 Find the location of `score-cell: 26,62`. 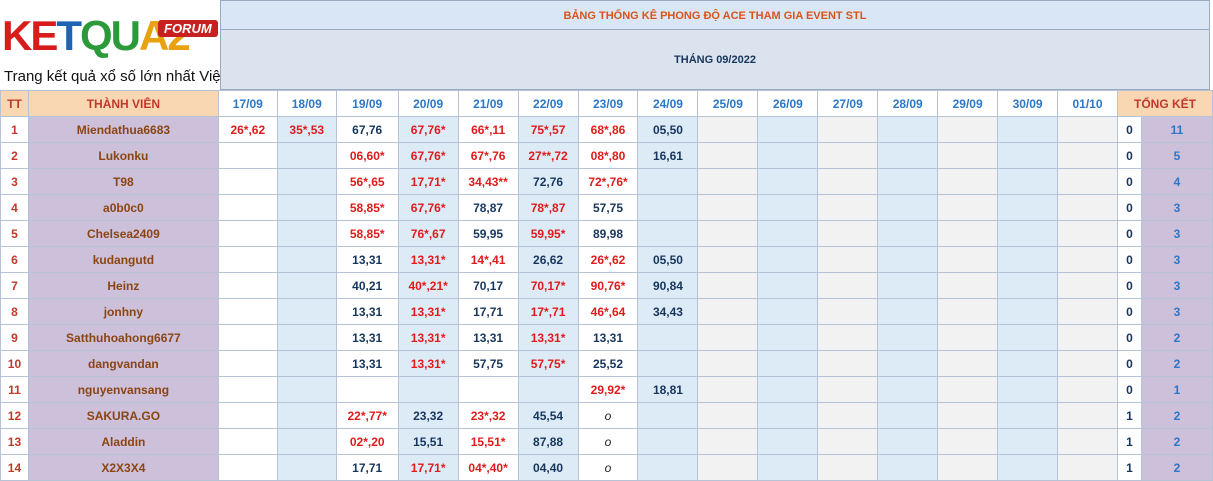

score-cell: 26,62 is located at coordinates (548, 259).